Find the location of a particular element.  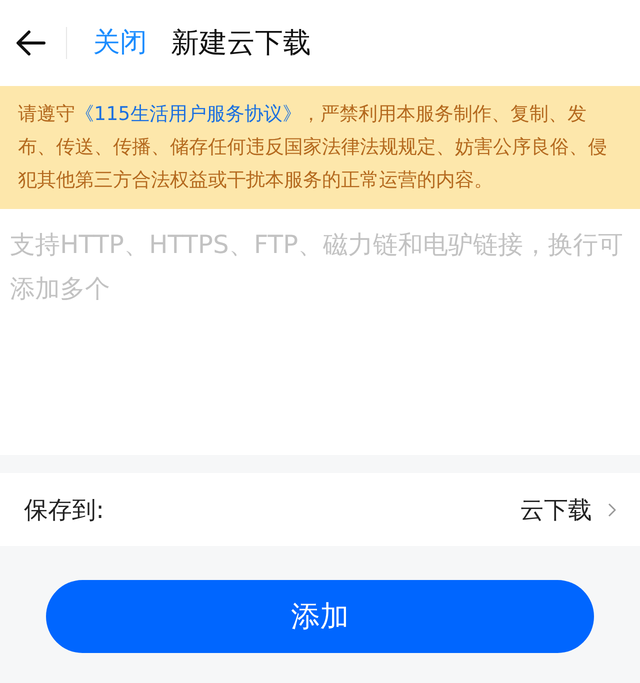

add-button: 添加 is located at coordinates (320, 616).